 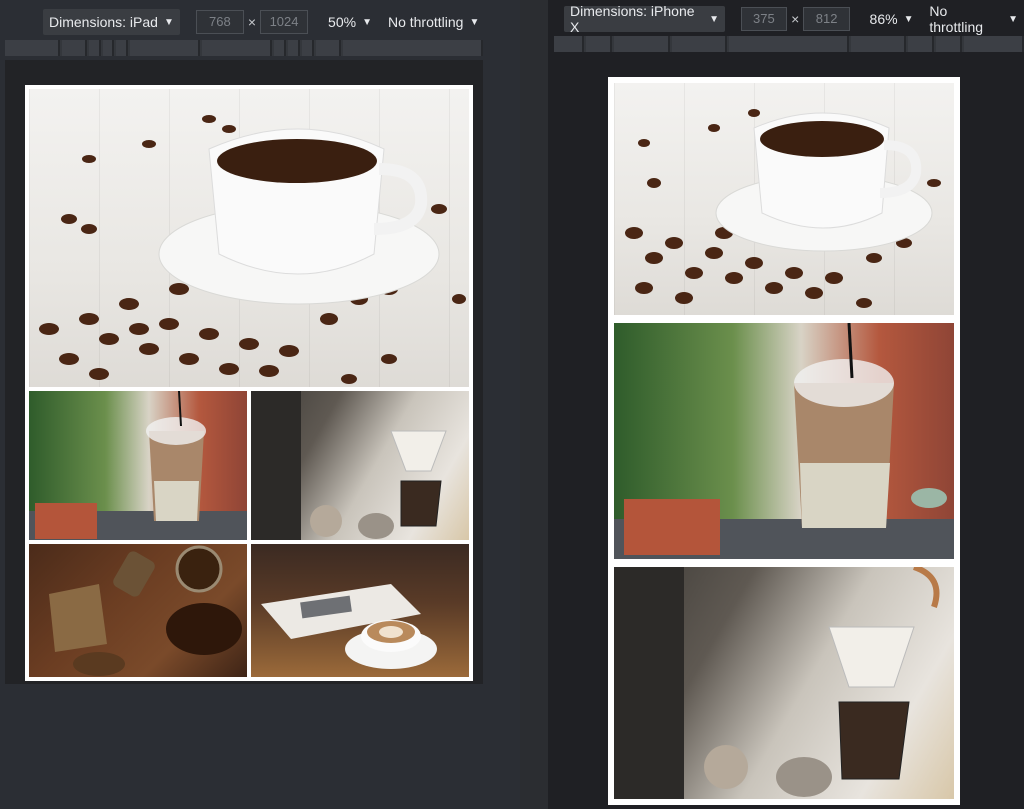 I want to click on iphone-zoom-dropdown: 86% ▼, so click(x=892, y=19).